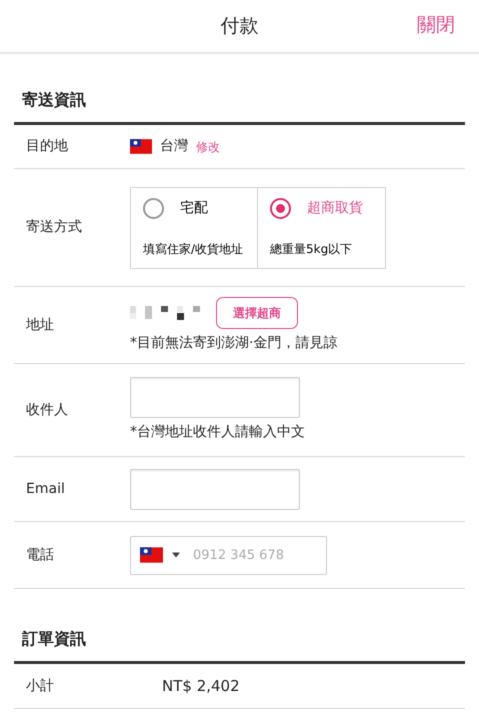  I want to click on section-title: 訂單資訊, so click(239, 626).